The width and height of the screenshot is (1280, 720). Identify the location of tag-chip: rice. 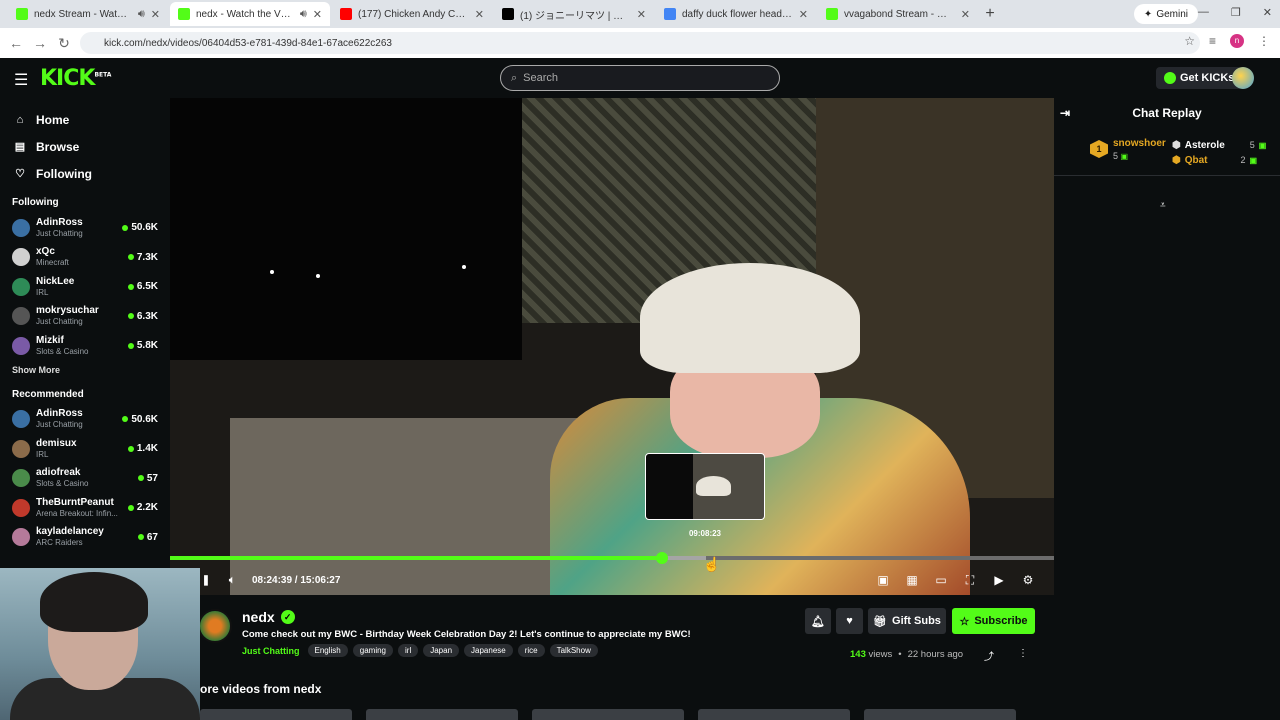
(531, 650).